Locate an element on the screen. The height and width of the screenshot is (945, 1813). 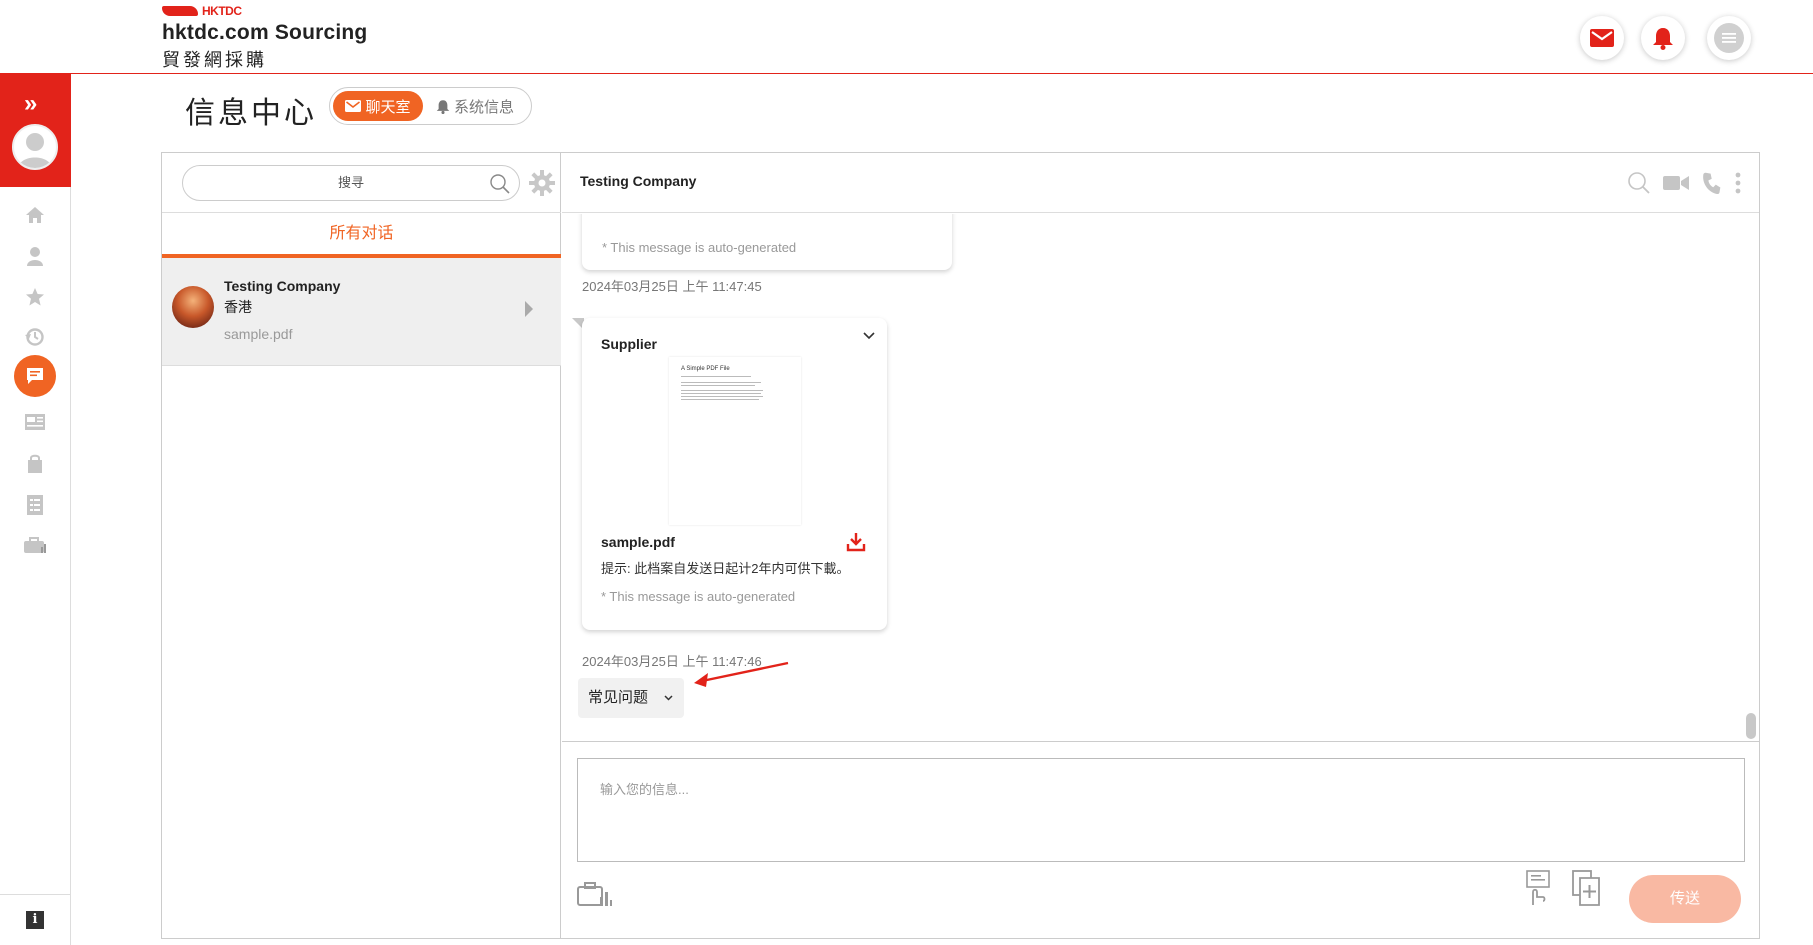
home-icon is located at coordinates (35, 215).